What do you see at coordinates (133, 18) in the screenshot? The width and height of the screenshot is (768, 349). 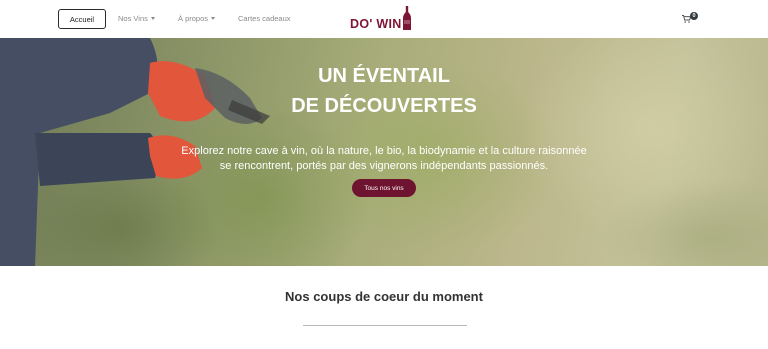 I see `nav-wines-label: Nos Vins` at bounding box center [133, 18].